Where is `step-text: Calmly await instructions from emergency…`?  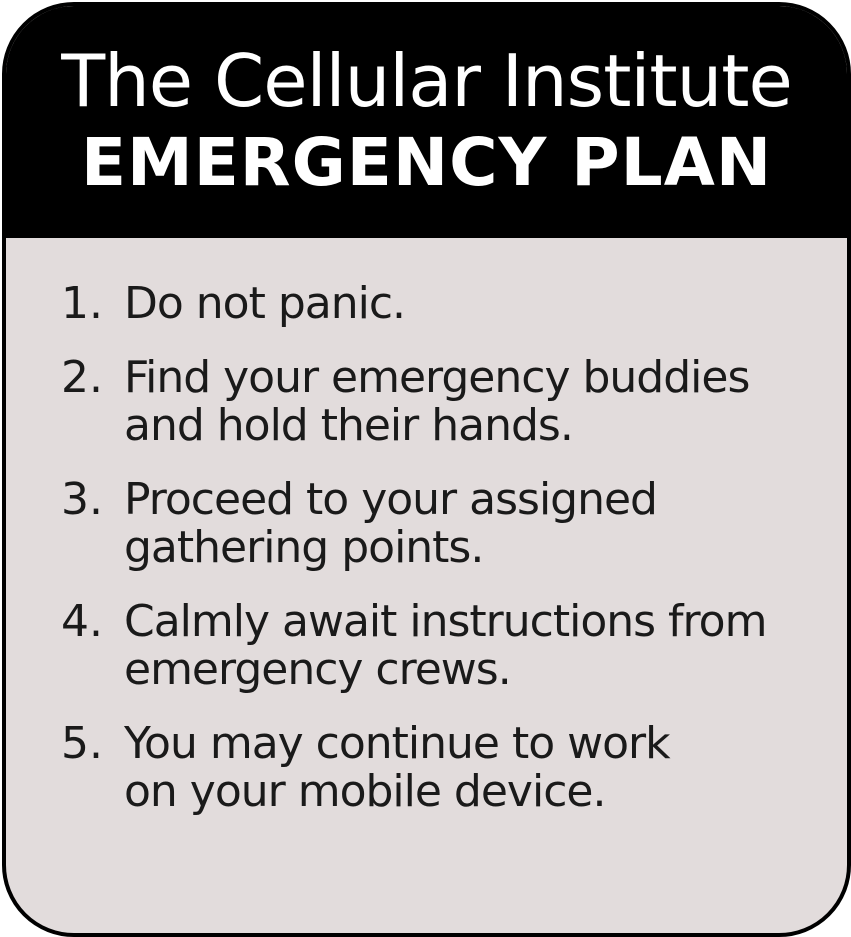
step-text: Calmly await instructions from emergency… is located at coordinates (474, 646).